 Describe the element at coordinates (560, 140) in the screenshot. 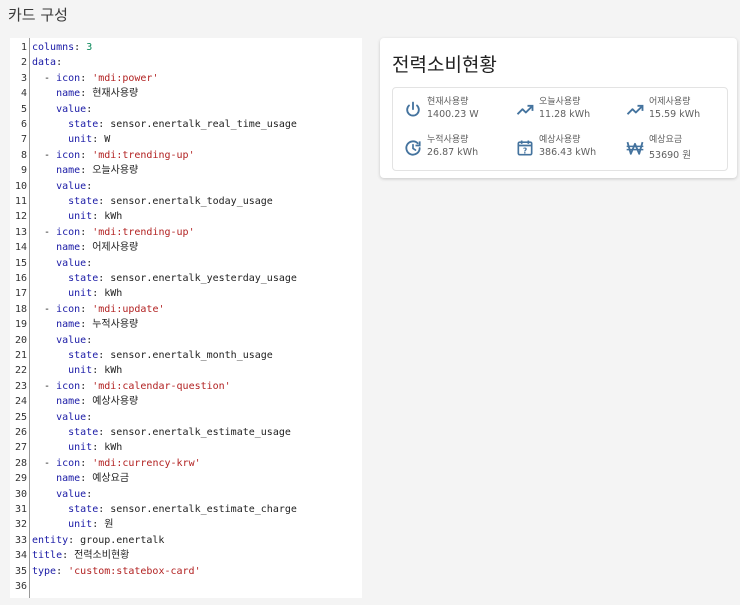

I see `item-name: 예상사용량` at that location.